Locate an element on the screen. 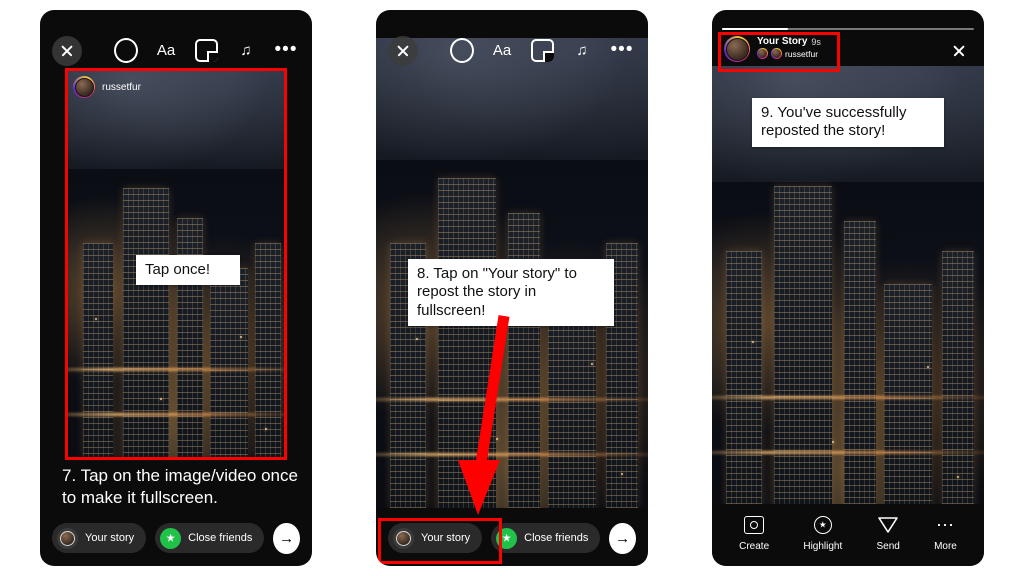 This screenshot has height=576, width=1024. header-title-row: Your Story 9s is located at coordinates (789, 41).